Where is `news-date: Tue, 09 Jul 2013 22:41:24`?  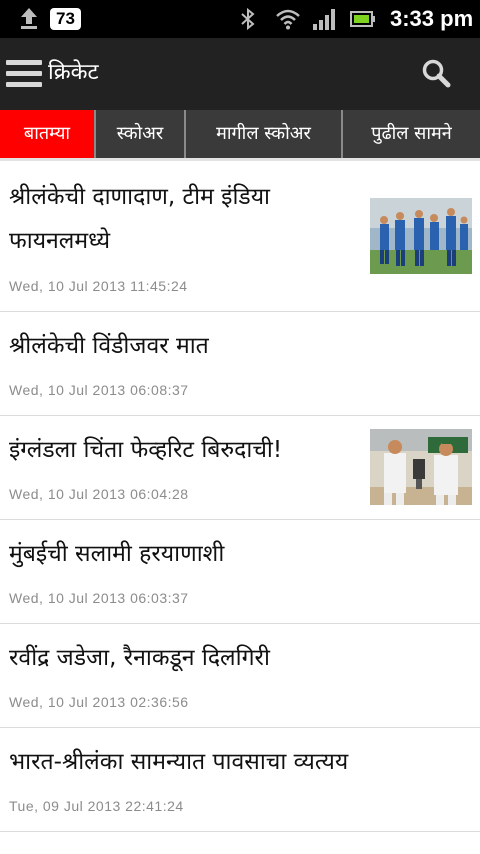 news-date: Tue, 09 Jul 2013 22:41:24 is located at coordinates (96, 806).